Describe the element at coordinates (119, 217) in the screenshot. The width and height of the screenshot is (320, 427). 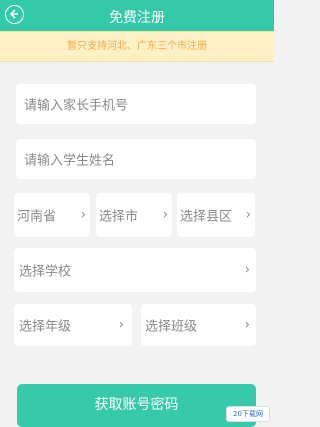
I see `city-value: 选择市` at that location.